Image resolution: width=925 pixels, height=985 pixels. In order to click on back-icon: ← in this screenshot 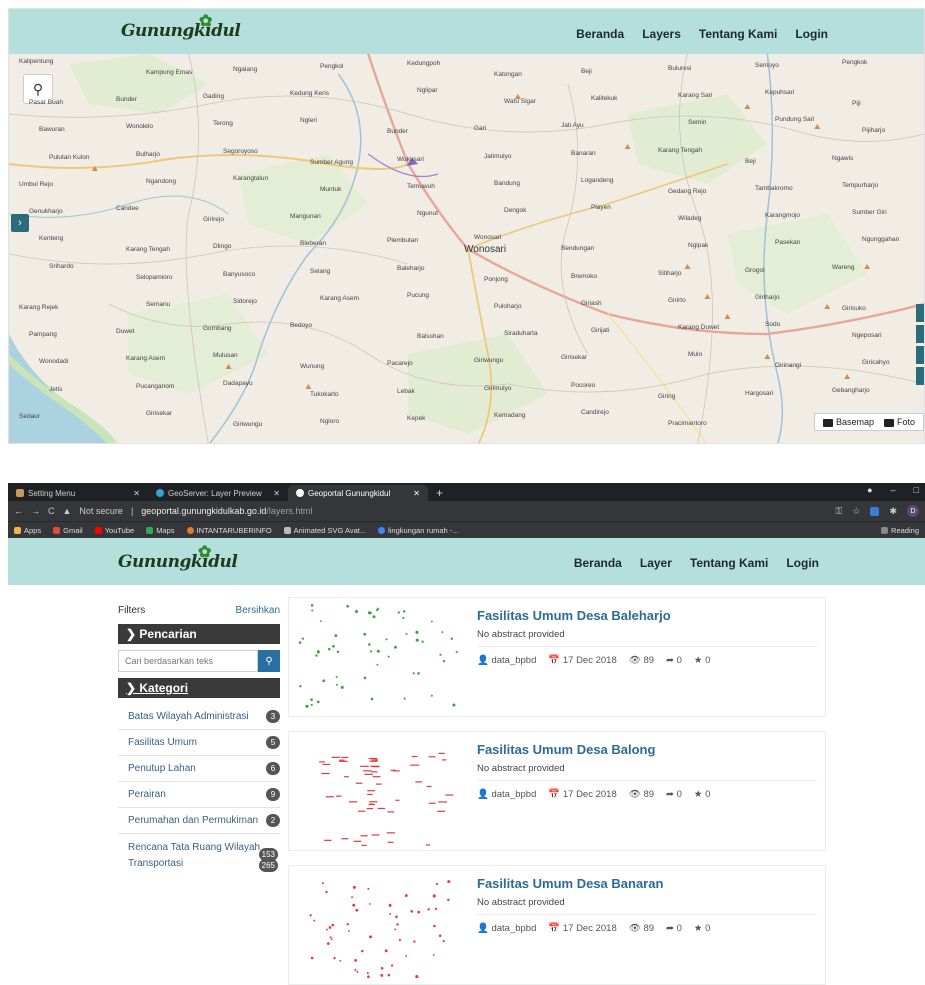, I will do `click(18, 511)`.